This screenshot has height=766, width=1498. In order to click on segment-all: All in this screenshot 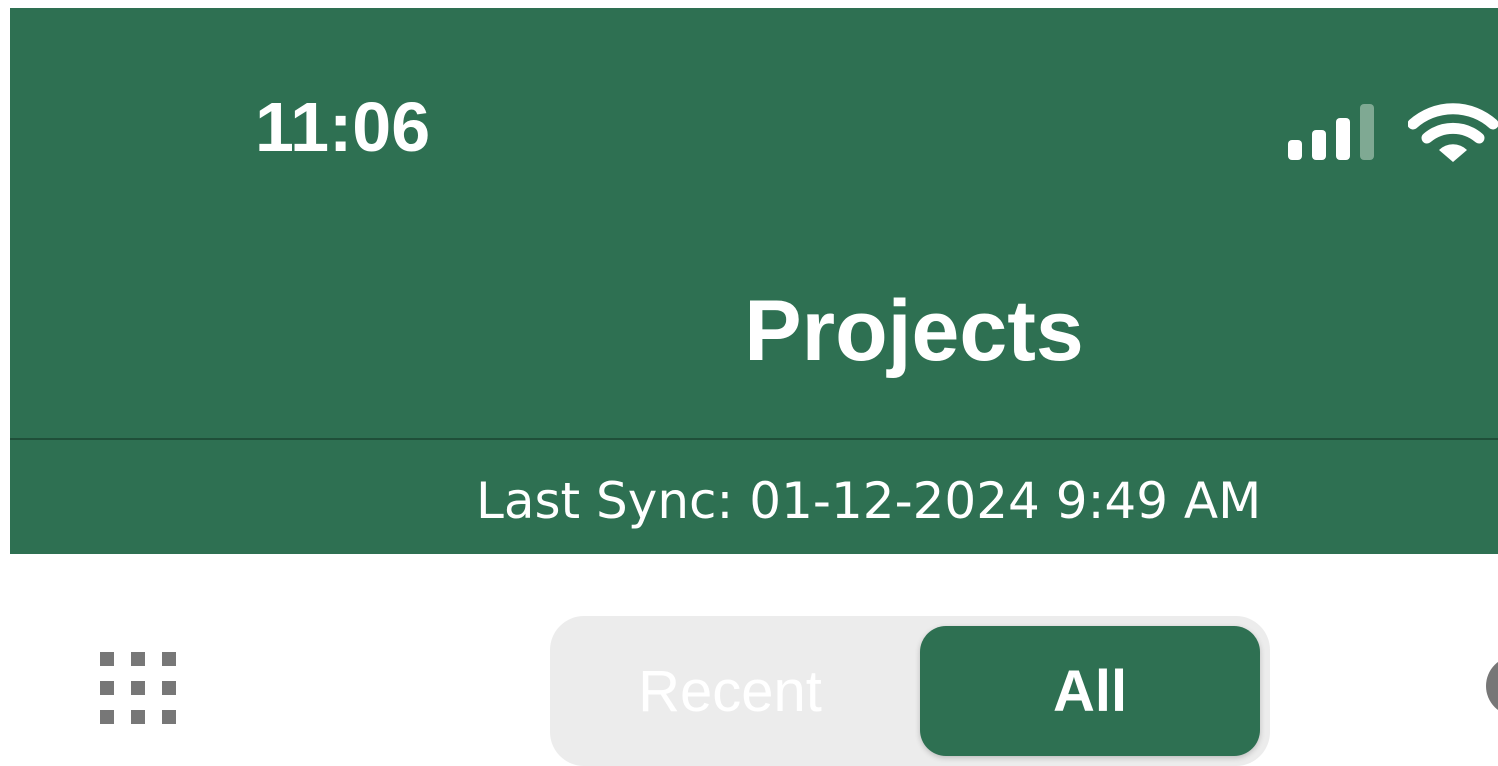, I will do `click(1090, 691)`.